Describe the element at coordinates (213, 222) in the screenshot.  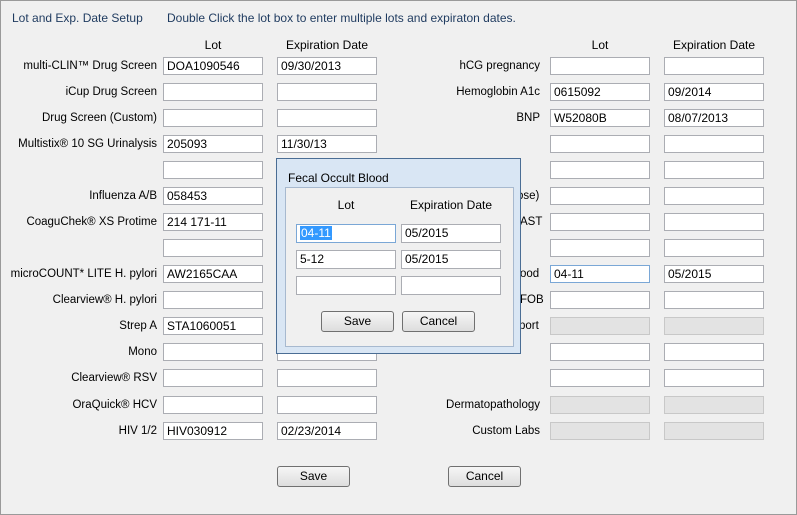
I see `lot-input: 214 171-11` at that location.